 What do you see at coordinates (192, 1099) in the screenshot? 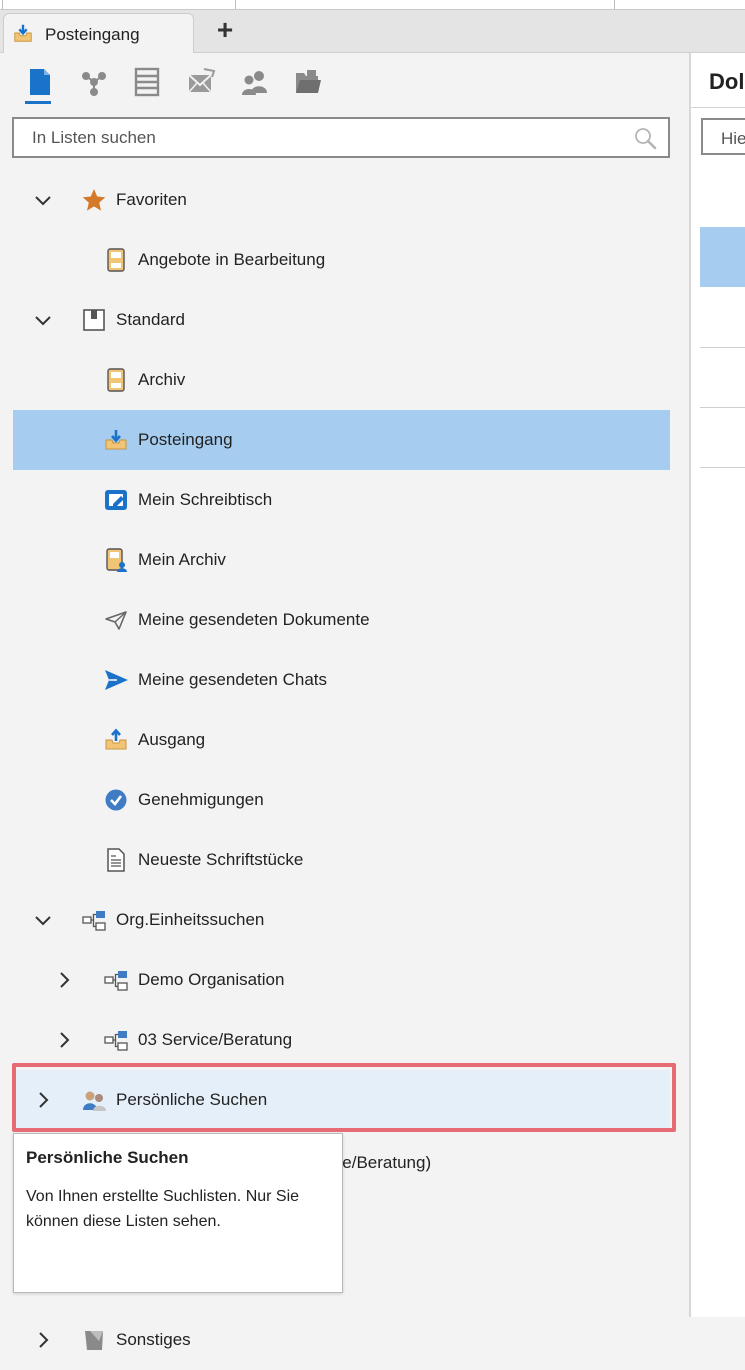
I see `tree-item-label: Persönliche Suchen` at bounding box center [192, 1099].